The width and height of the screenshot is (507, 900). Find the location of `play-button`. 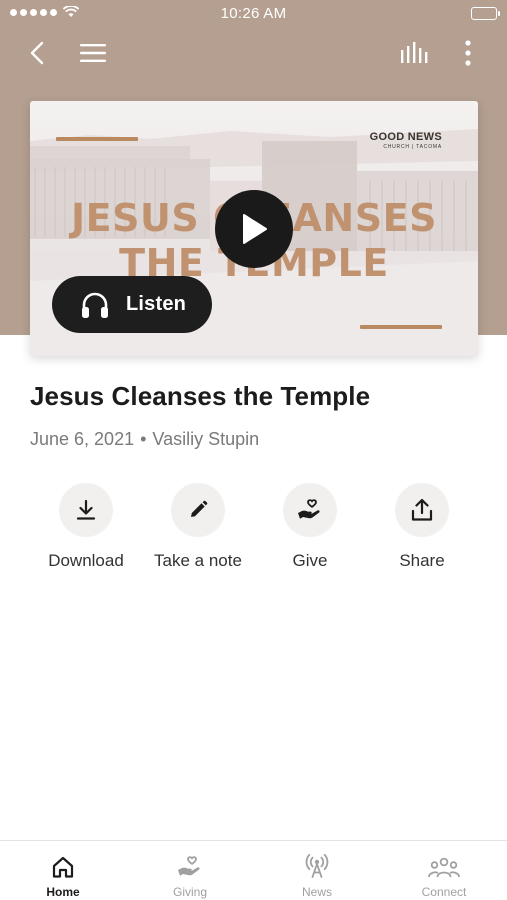

play-button is located at coordinates (254, 229).